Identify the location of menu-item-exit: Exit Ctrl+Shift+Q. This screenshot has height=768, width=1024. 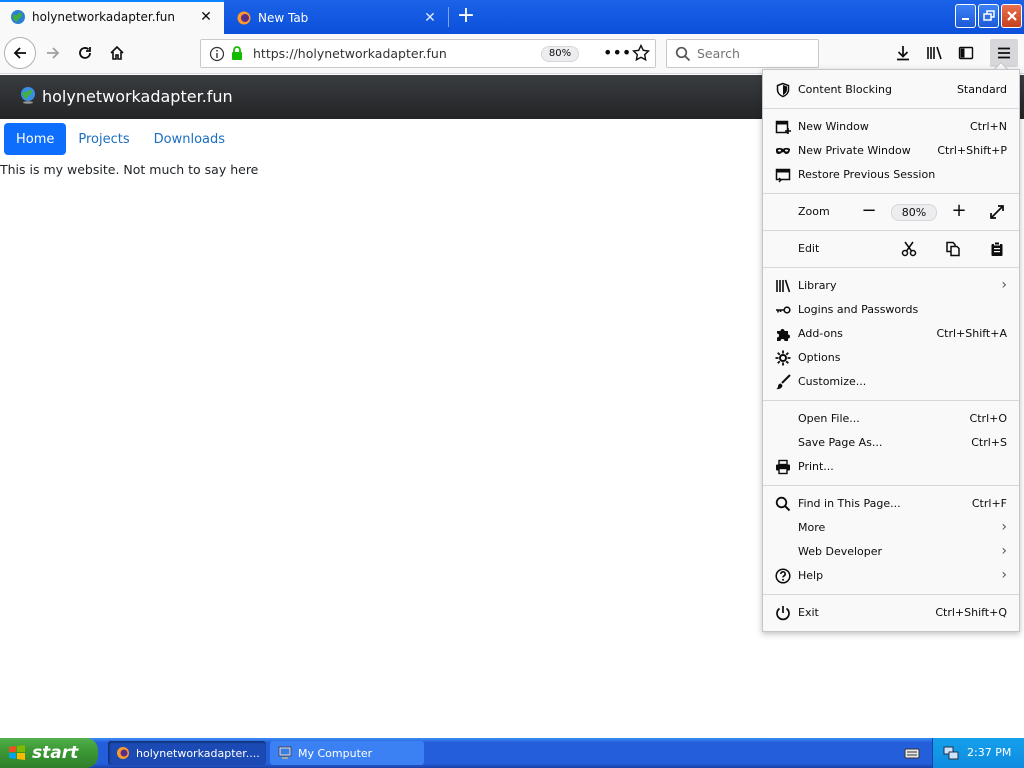
(891, 613).